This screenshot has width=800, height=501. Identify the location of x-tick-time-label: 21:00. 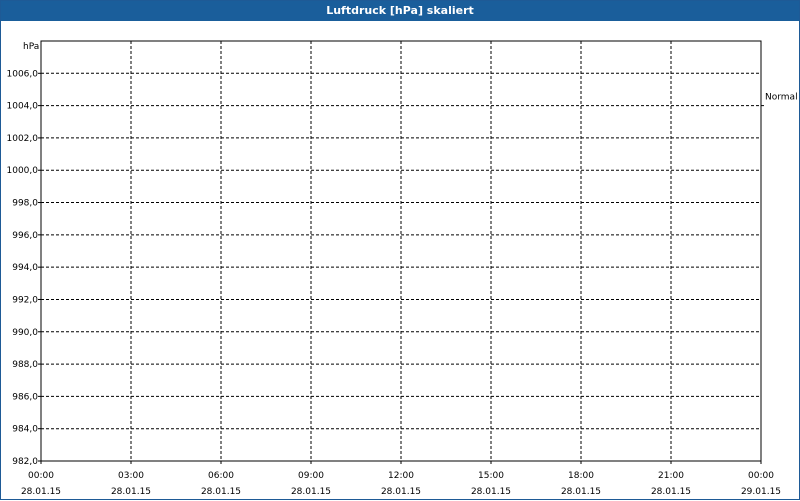
(671, 476).